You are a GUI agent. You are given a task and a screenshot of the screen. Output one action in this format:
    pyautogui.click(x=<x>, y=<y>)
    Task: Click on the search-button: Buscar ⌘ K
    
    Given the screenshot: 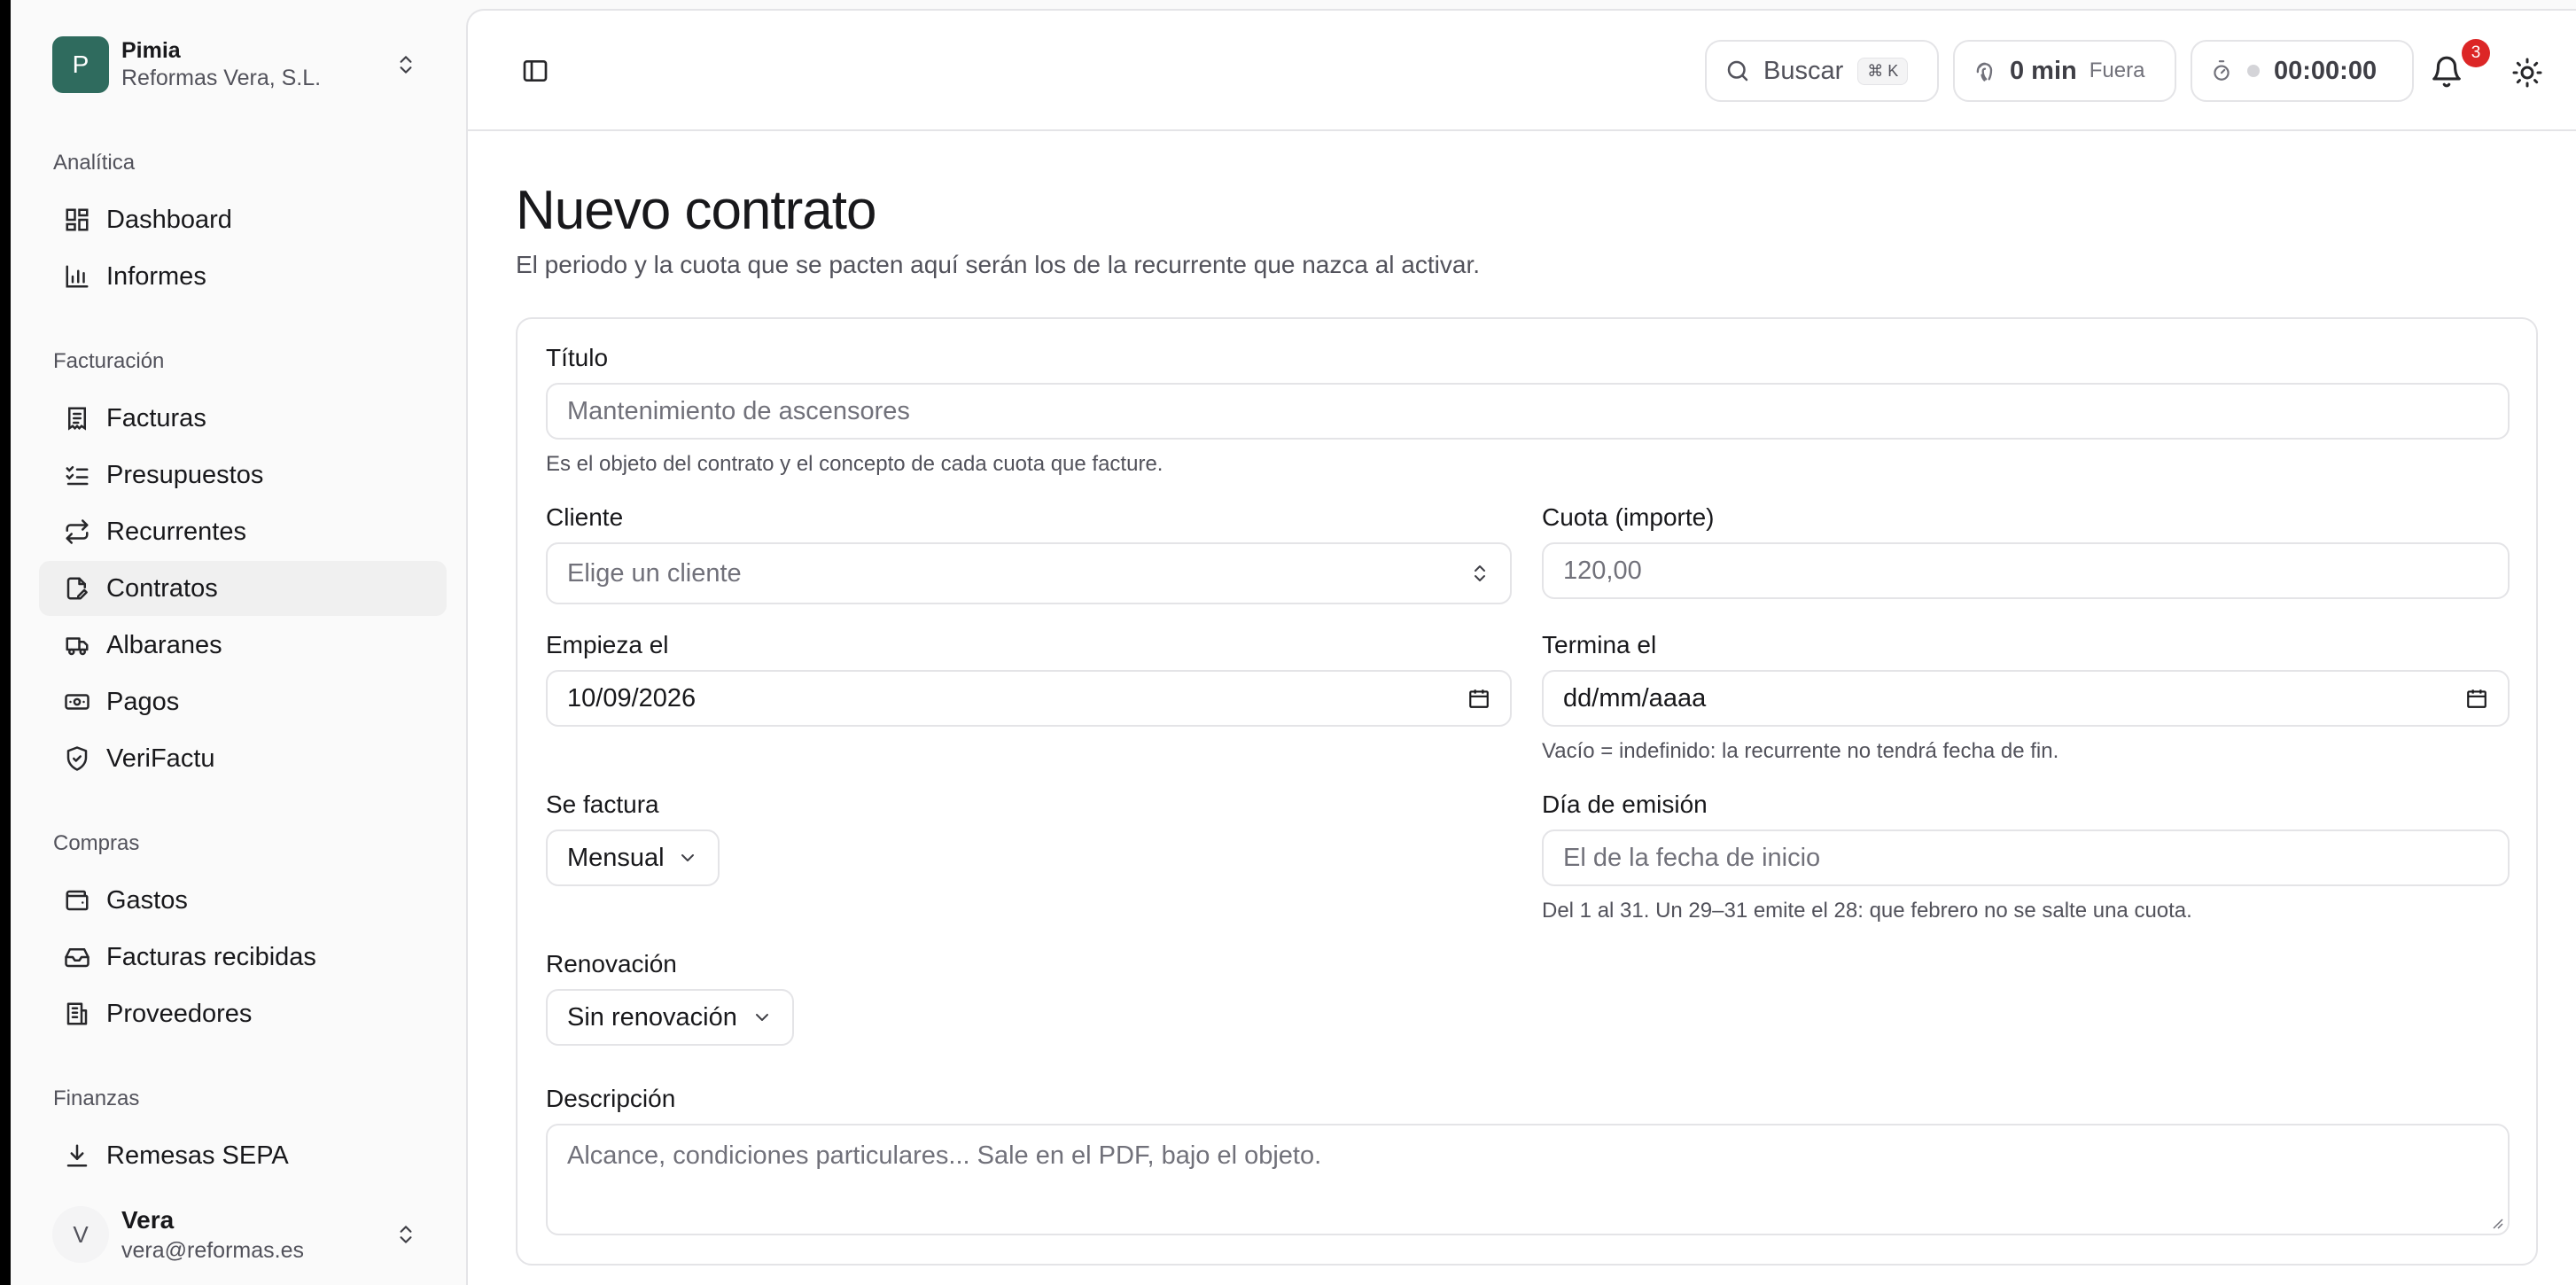 What is the action you would take?
    pyautogui.click(x=1822, y=71)
    